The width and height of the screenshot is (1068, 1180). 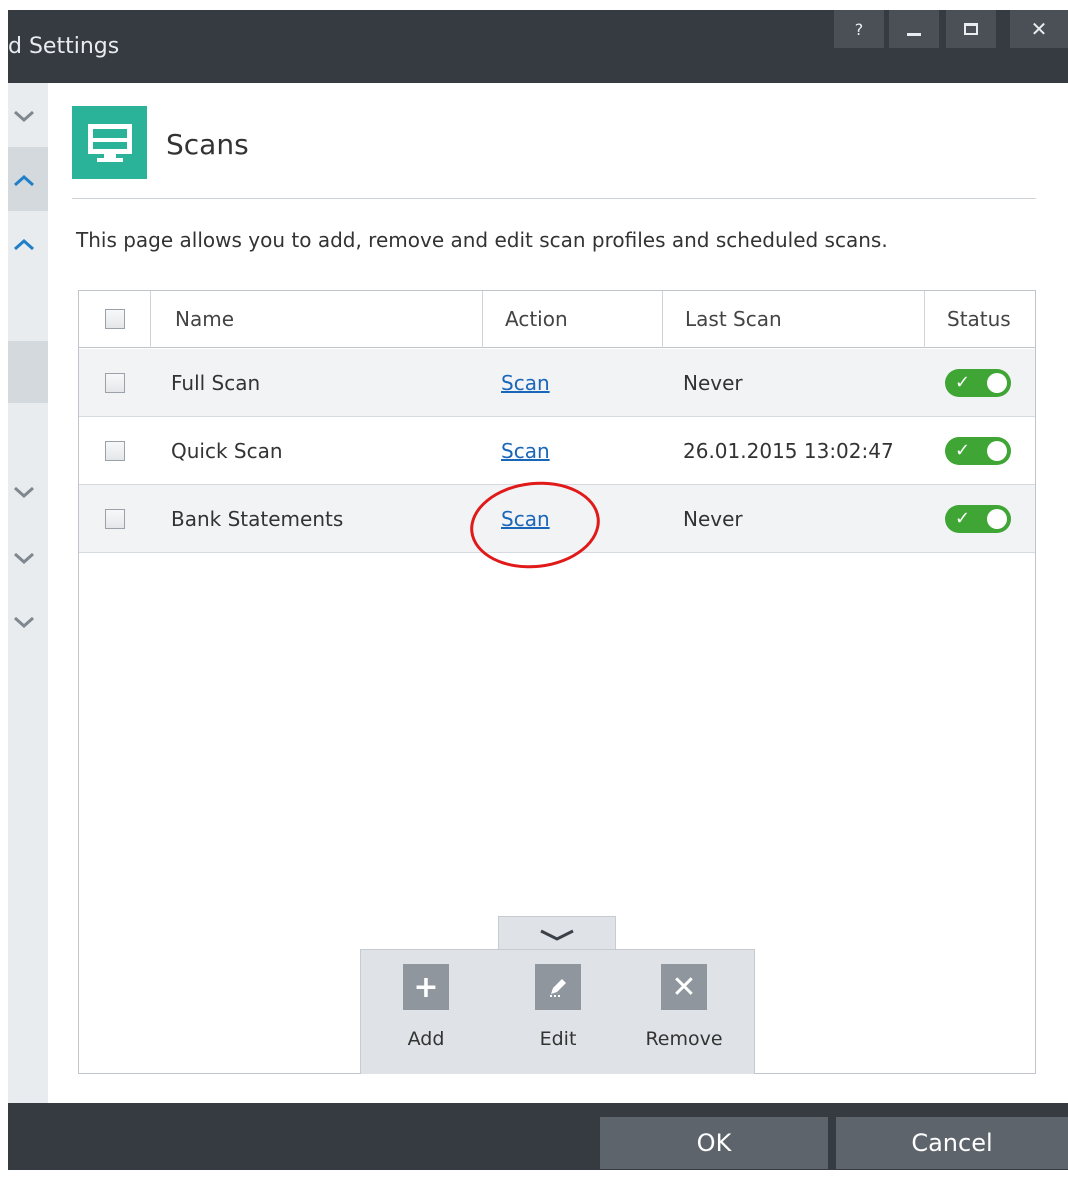 I want to click on edit-label: Edit, so click(x=558, y=1039).